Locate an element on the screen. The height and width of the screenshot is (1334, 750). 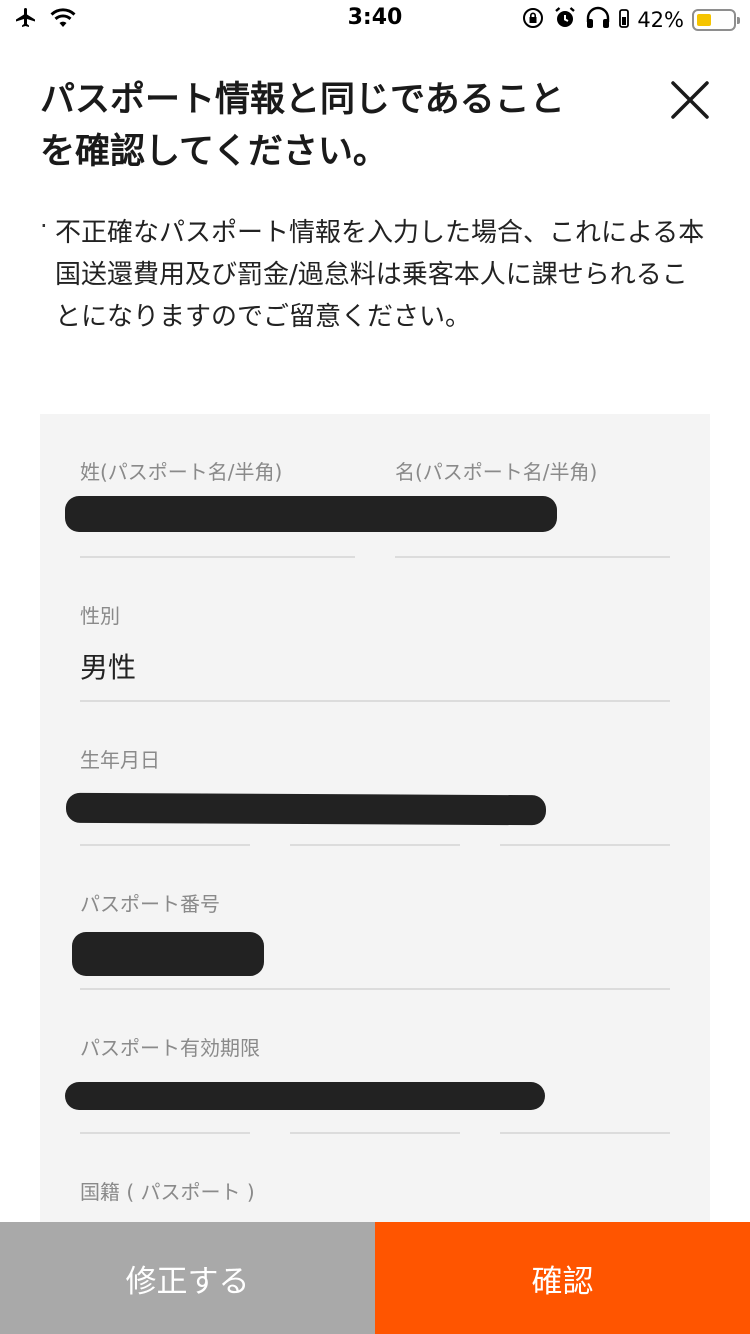
passport-expiry-label: パスポート有効期限 is located at coordinates (170, 1048).